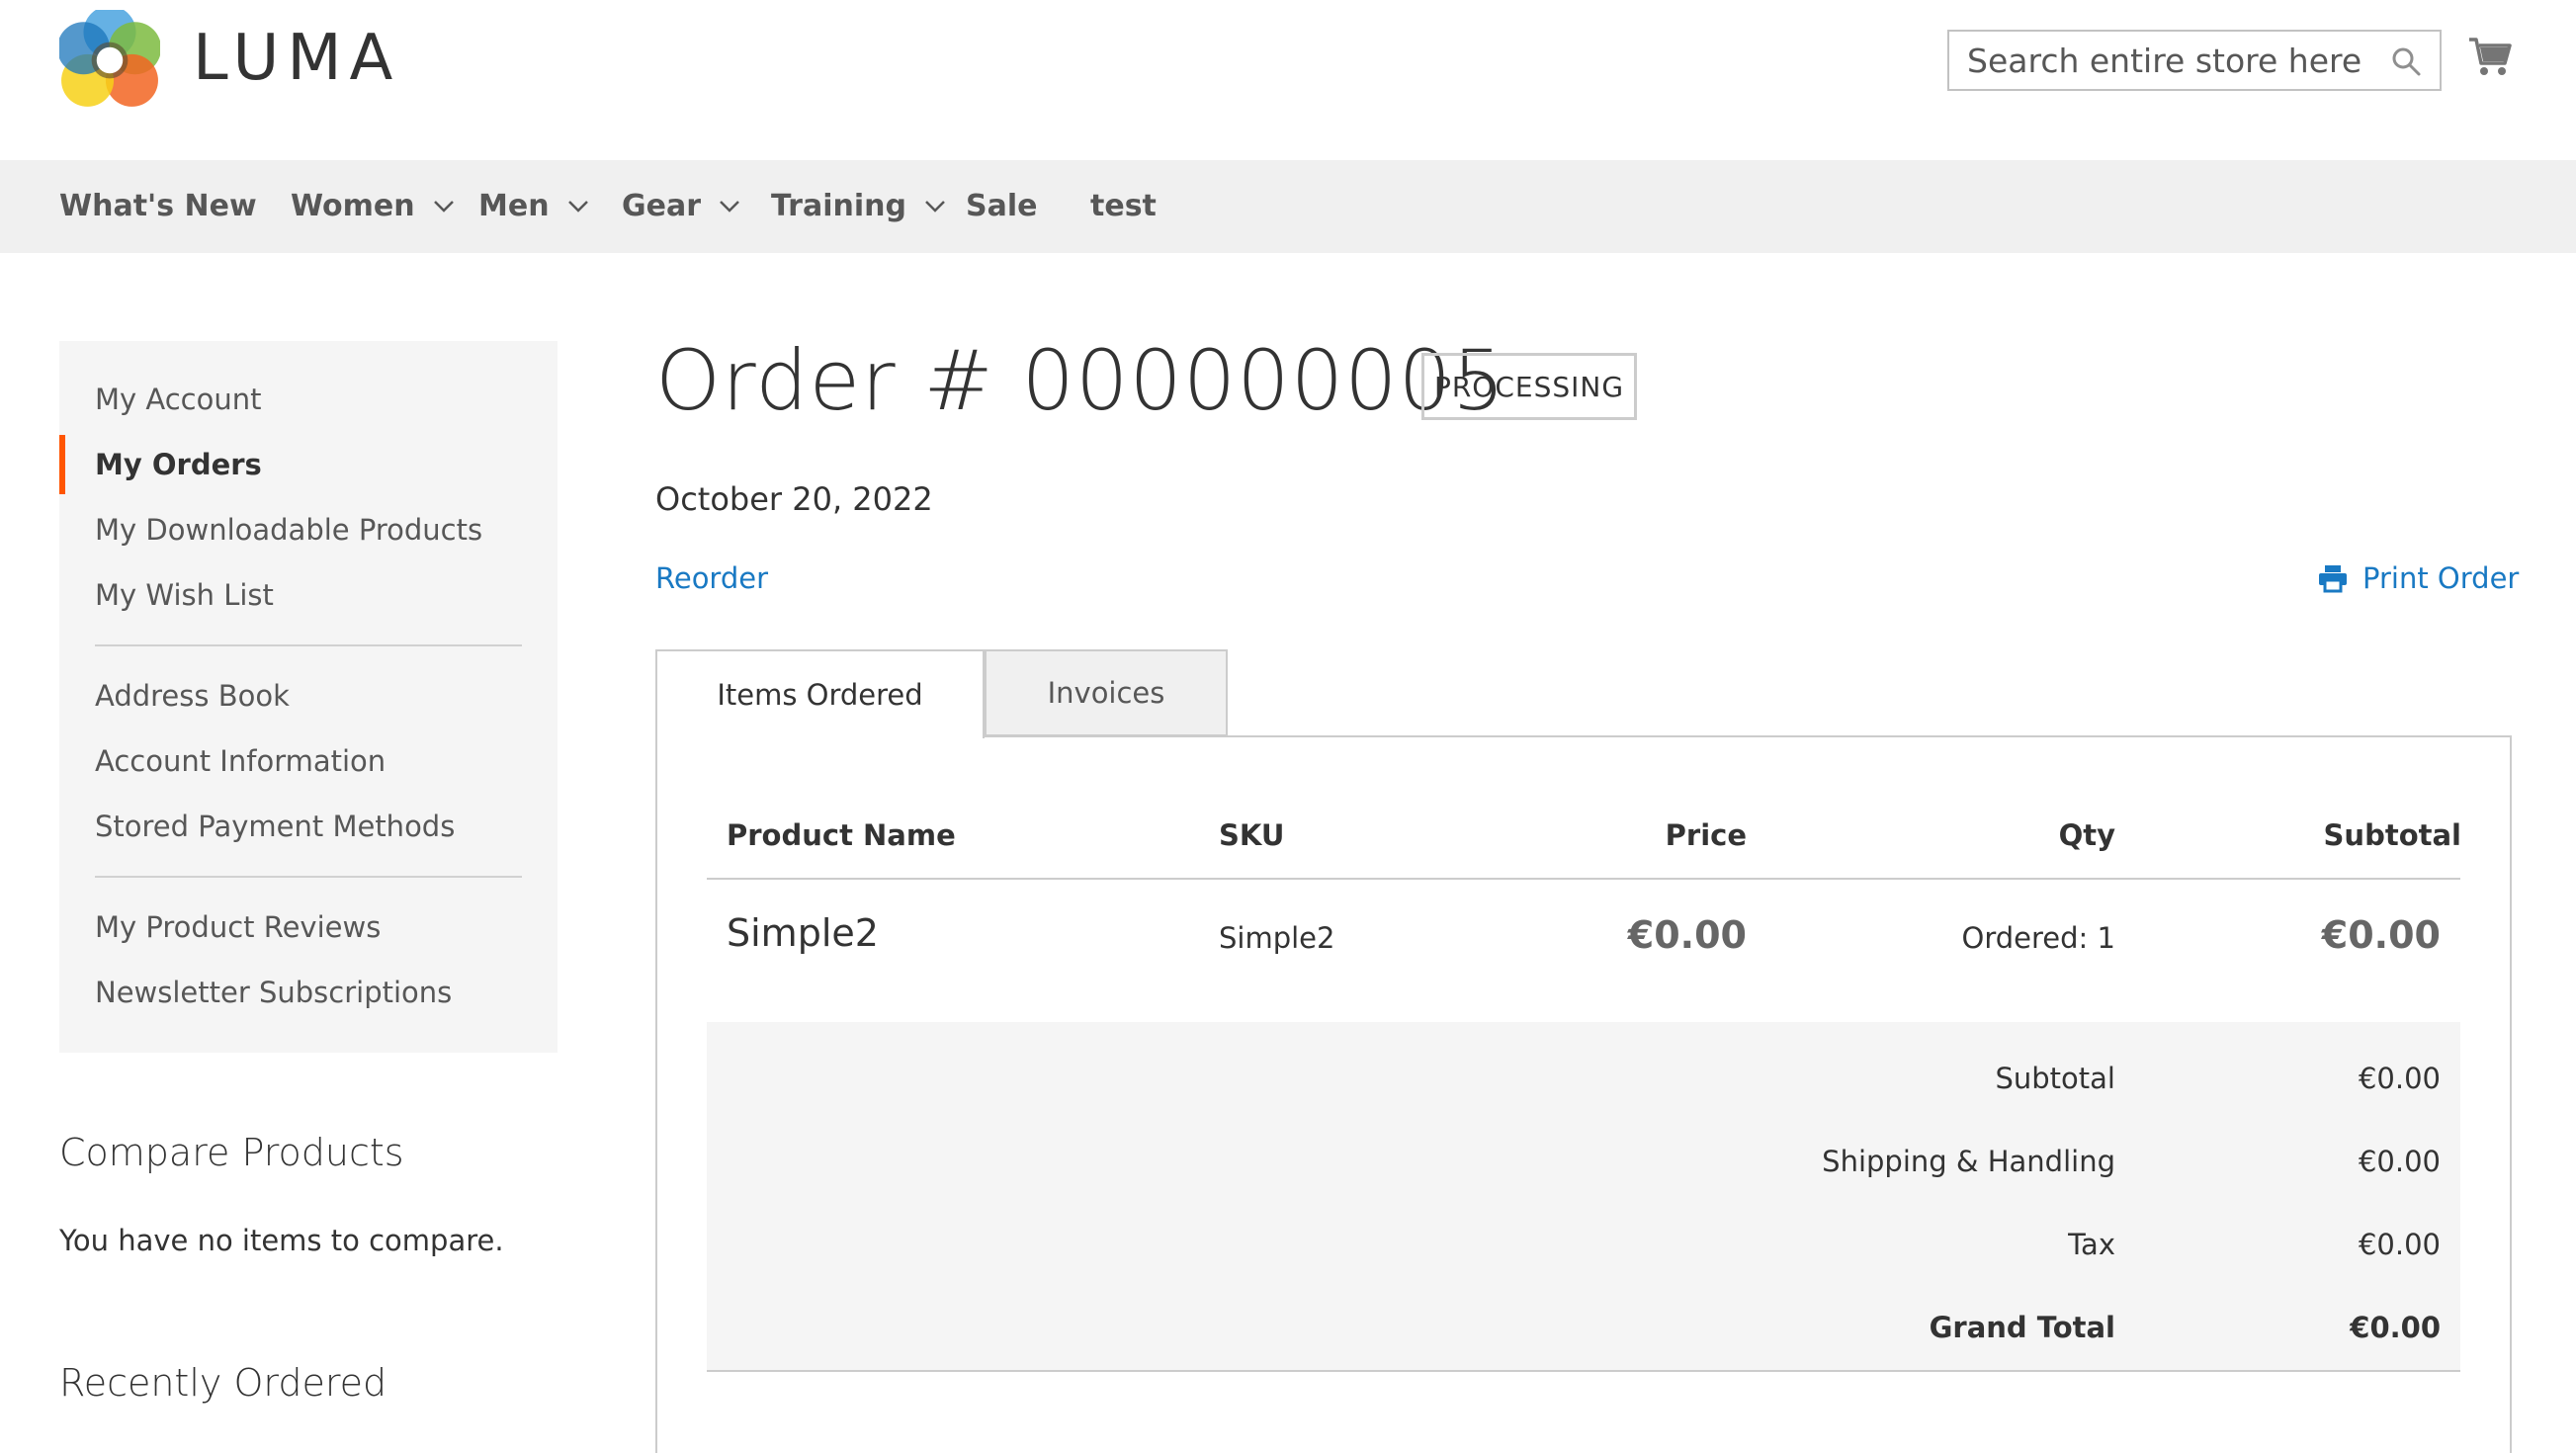 Image resolution: width=2576 pixels, height=1453 pixels. I want to click on nav-item-label: What's New, so click(158, 206).